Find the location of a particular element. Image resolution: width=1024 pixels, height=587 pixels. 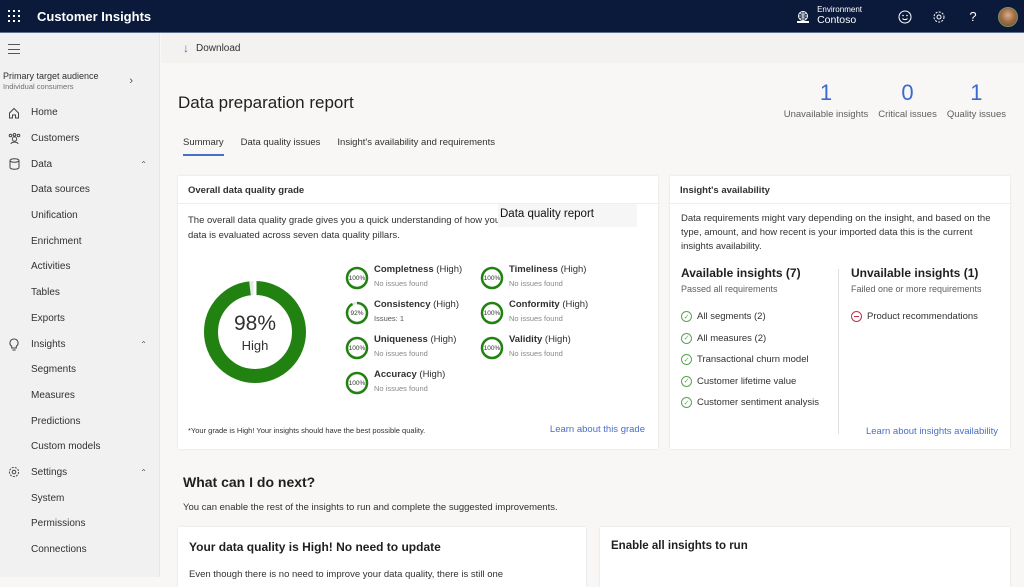

insight-label: Customer lifetime value is located at coordinates (747, 381).